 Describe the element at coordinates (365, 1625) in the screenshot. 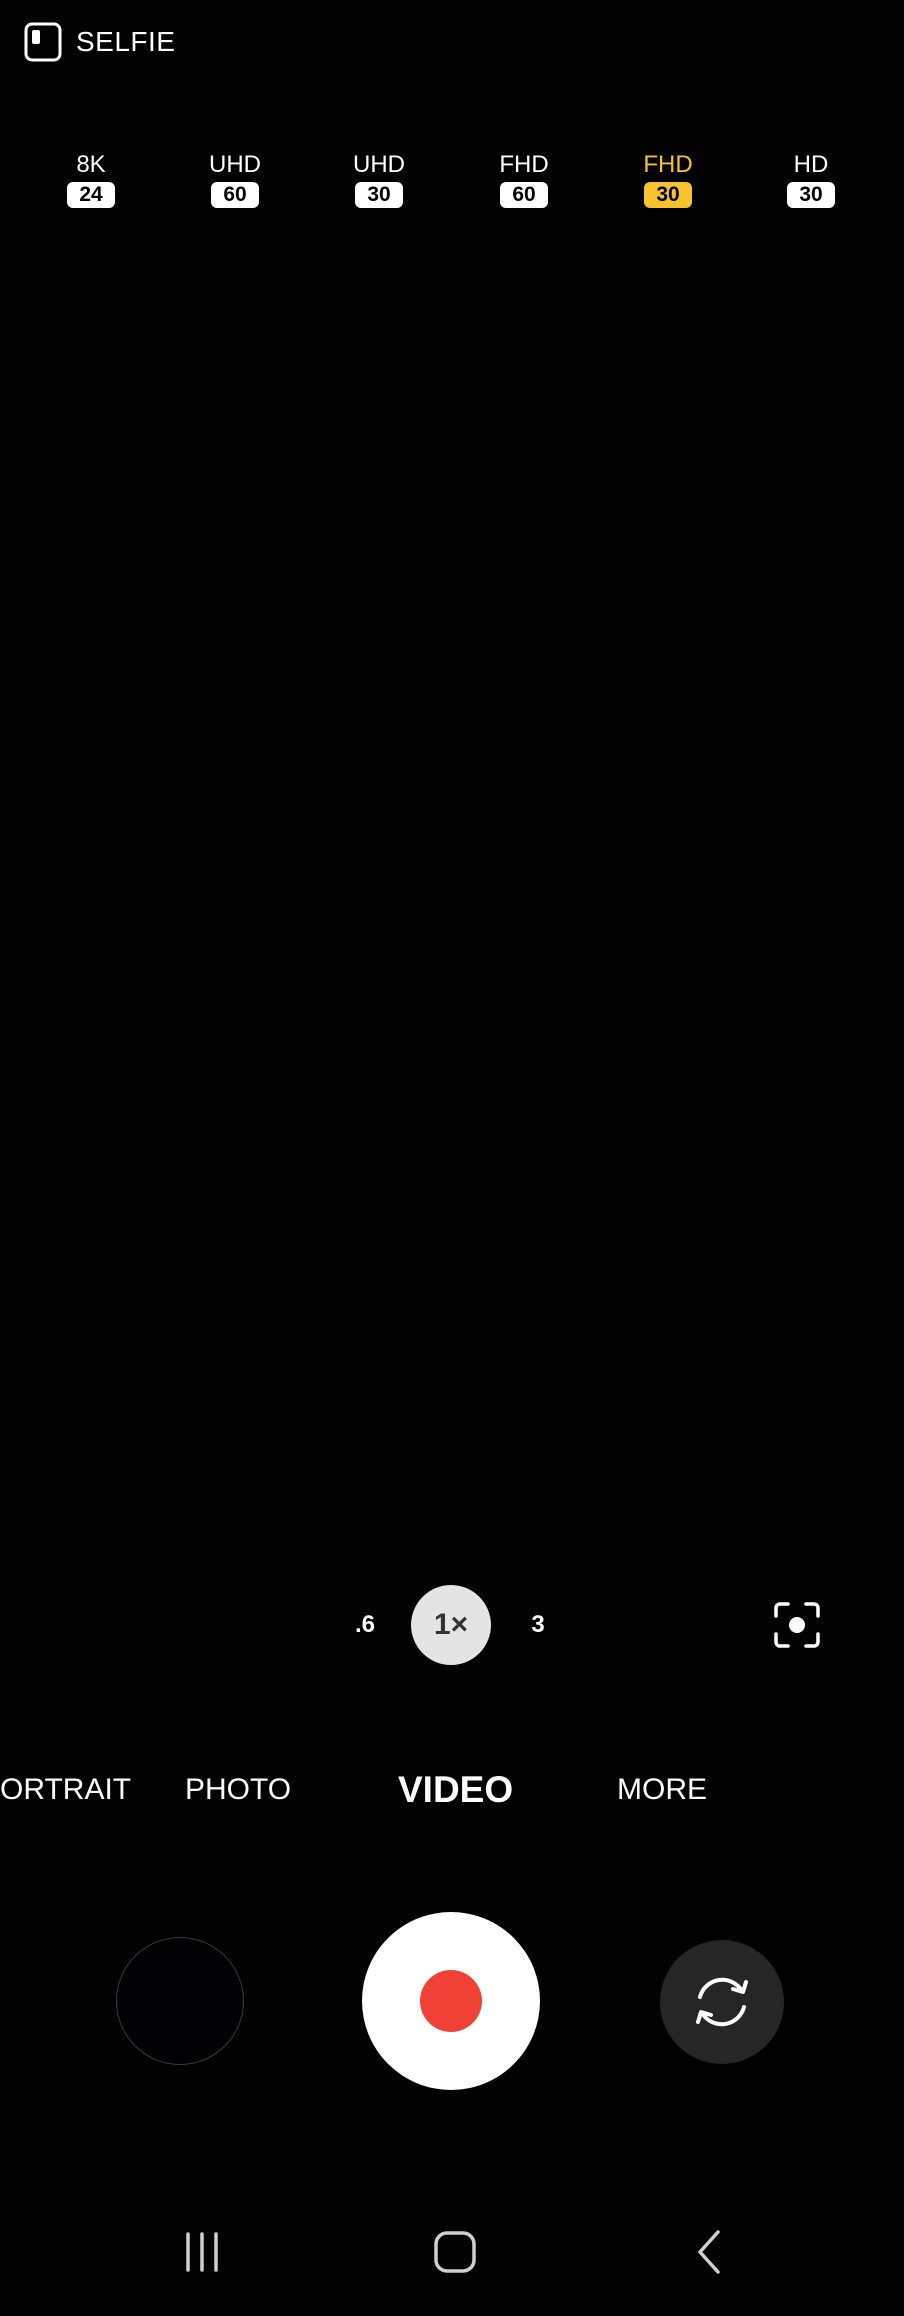

I see `zoom-wide-button: .6` at that location.